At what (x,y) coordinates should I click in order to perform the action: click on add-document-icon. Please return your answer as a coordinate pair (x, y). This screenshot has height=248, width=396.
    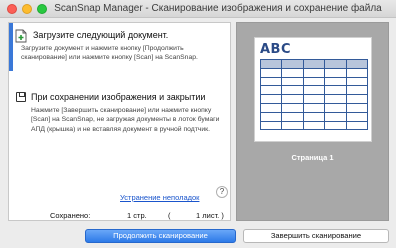
    Looking at the image, I should click on (21, 36).